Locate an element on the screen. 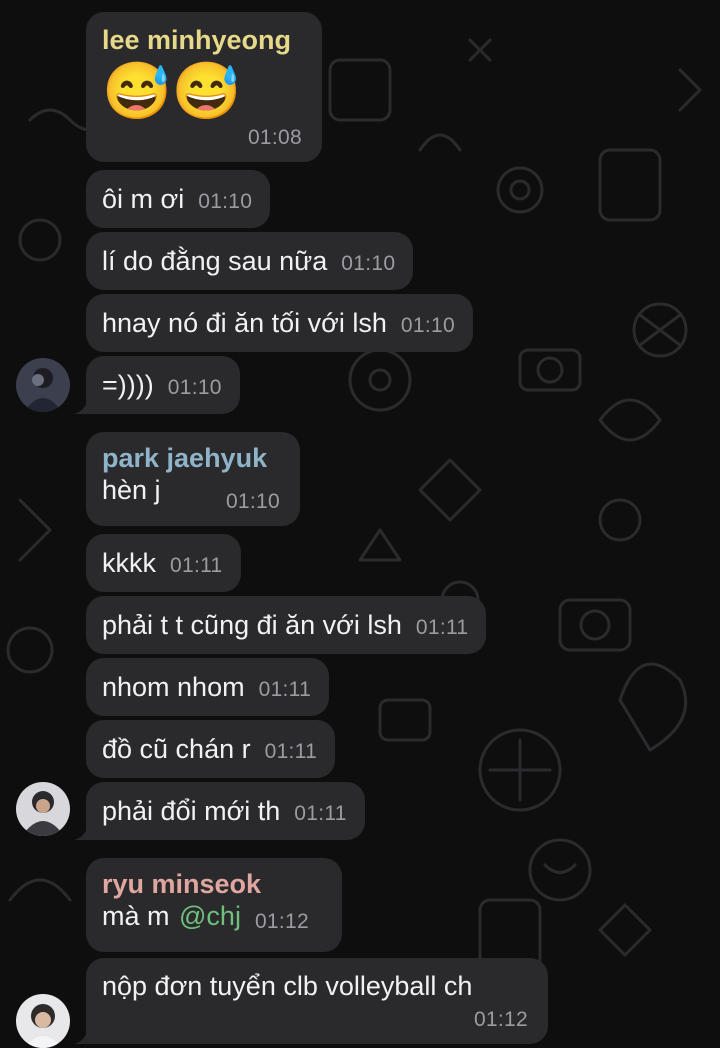 Image resolution: width=720 pixels, height=1048 pixels. message-bubble: đồ cũ chán r 01:11 is located at coordinates (211, 749).